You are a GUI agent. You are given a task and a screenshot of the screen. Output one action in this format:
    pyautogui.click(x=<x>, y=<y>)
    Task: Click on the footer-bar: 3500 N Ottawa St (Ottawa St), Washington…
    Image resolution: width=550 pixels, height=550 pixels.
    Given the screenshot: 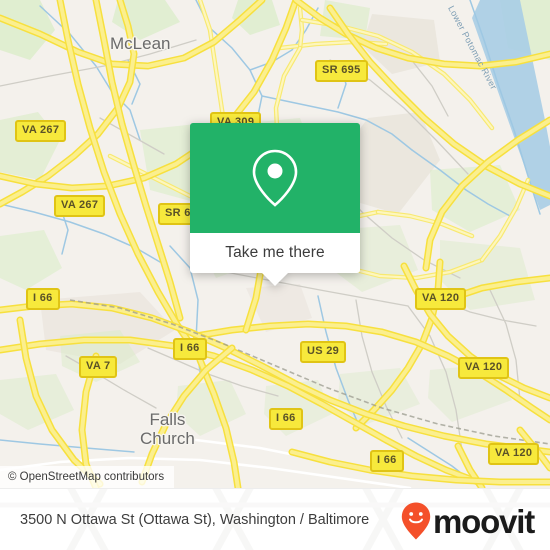 What is the action you would take?
    pyautogui.click(x=275, y=519)
    